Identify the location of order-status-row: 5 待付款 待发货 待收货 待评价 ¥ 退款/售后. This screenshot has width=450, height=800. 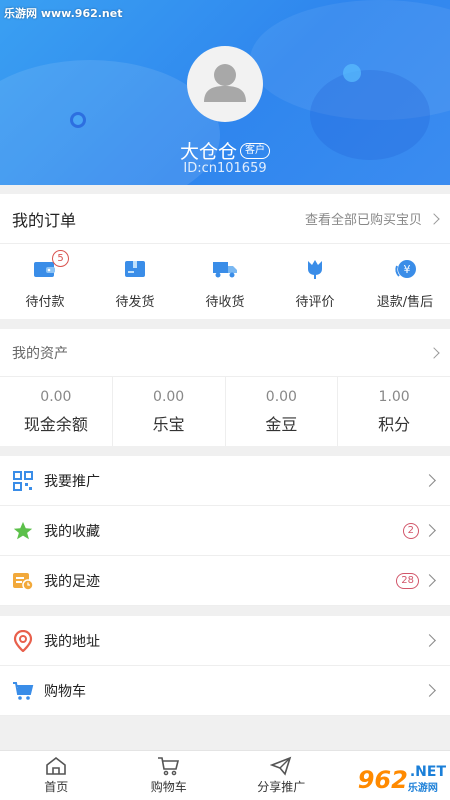
(225, 281).